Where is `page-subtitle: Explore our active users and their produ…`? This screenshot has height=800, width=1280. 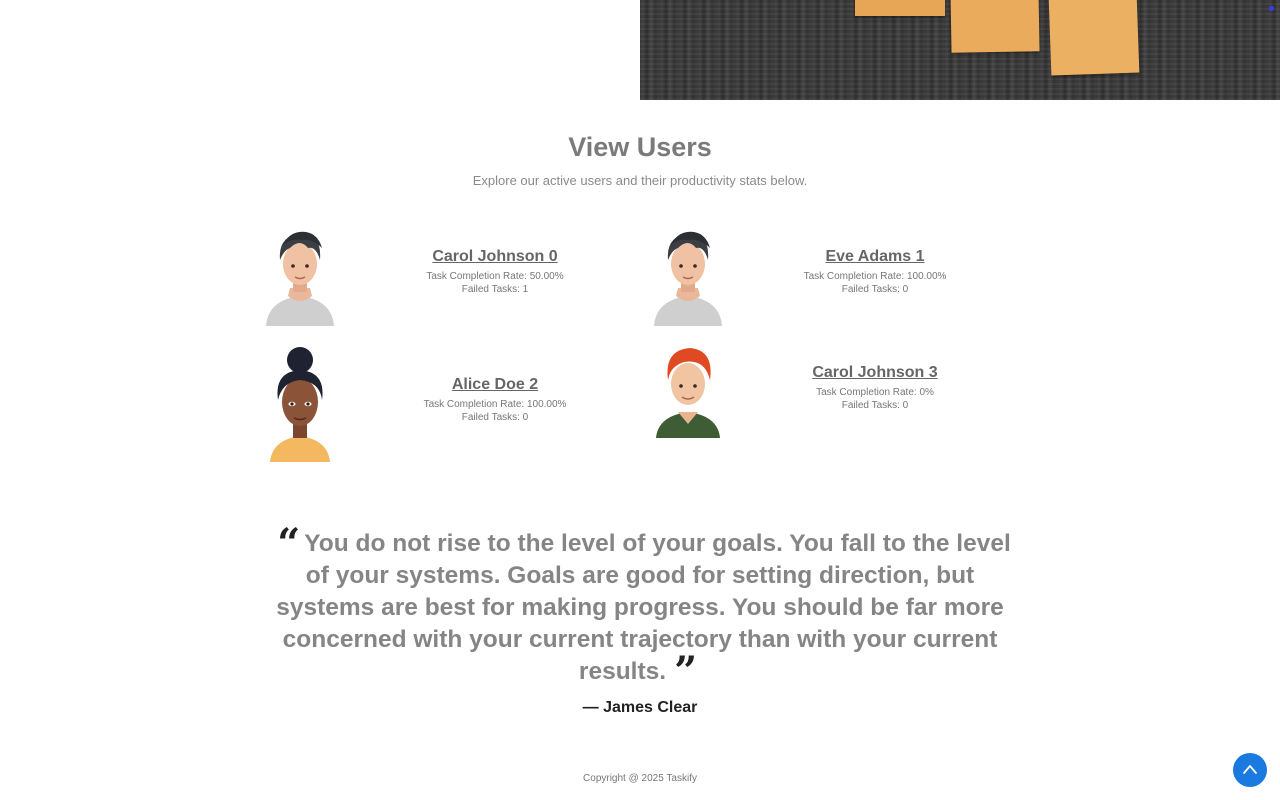
page-subtitle: Explore our active users and their produ… is located at coordinates (640, 180).